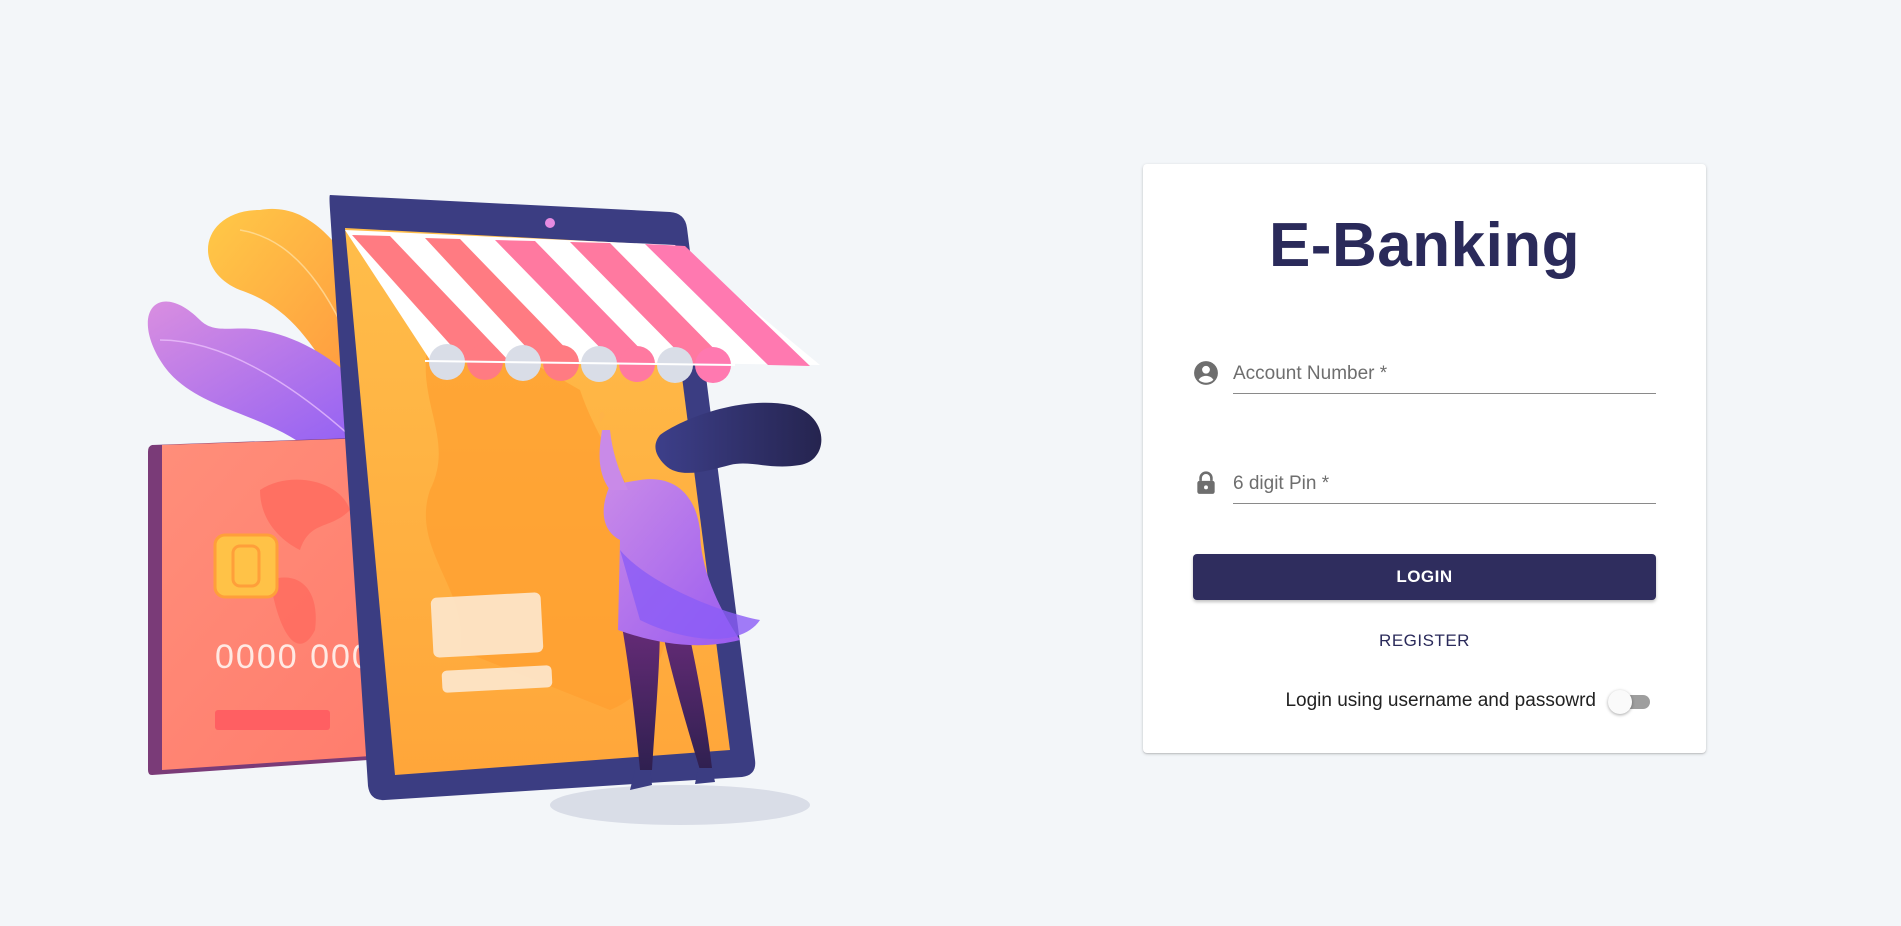  I want to click on ground-shadow, so click(680, 805).